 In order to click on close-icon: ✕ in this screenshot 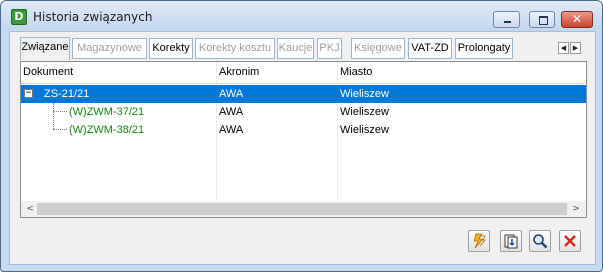, I will do `click(577, 19)`.